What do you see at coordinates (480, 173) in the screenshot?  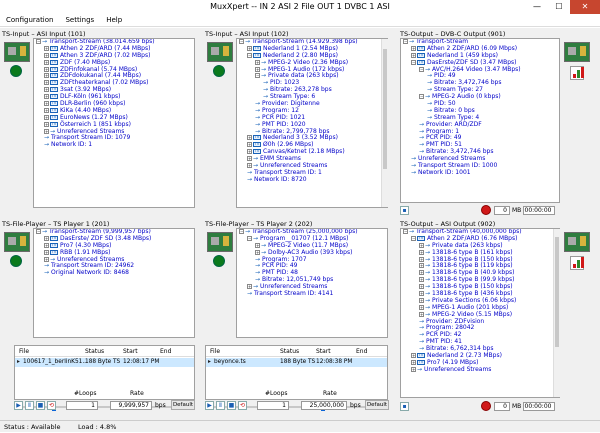 I see `tree-node: → Network ID: 1001` at bounding box center [480, 173].